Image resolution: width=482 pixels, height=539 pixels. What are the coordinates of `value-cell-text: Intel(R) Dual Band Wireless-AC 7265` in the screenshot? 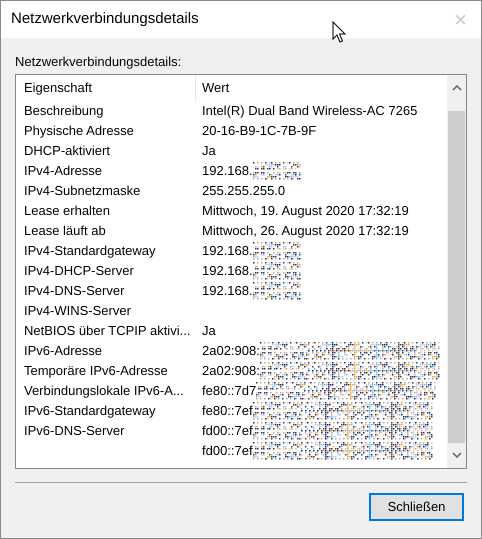 It's located at (310, 111).